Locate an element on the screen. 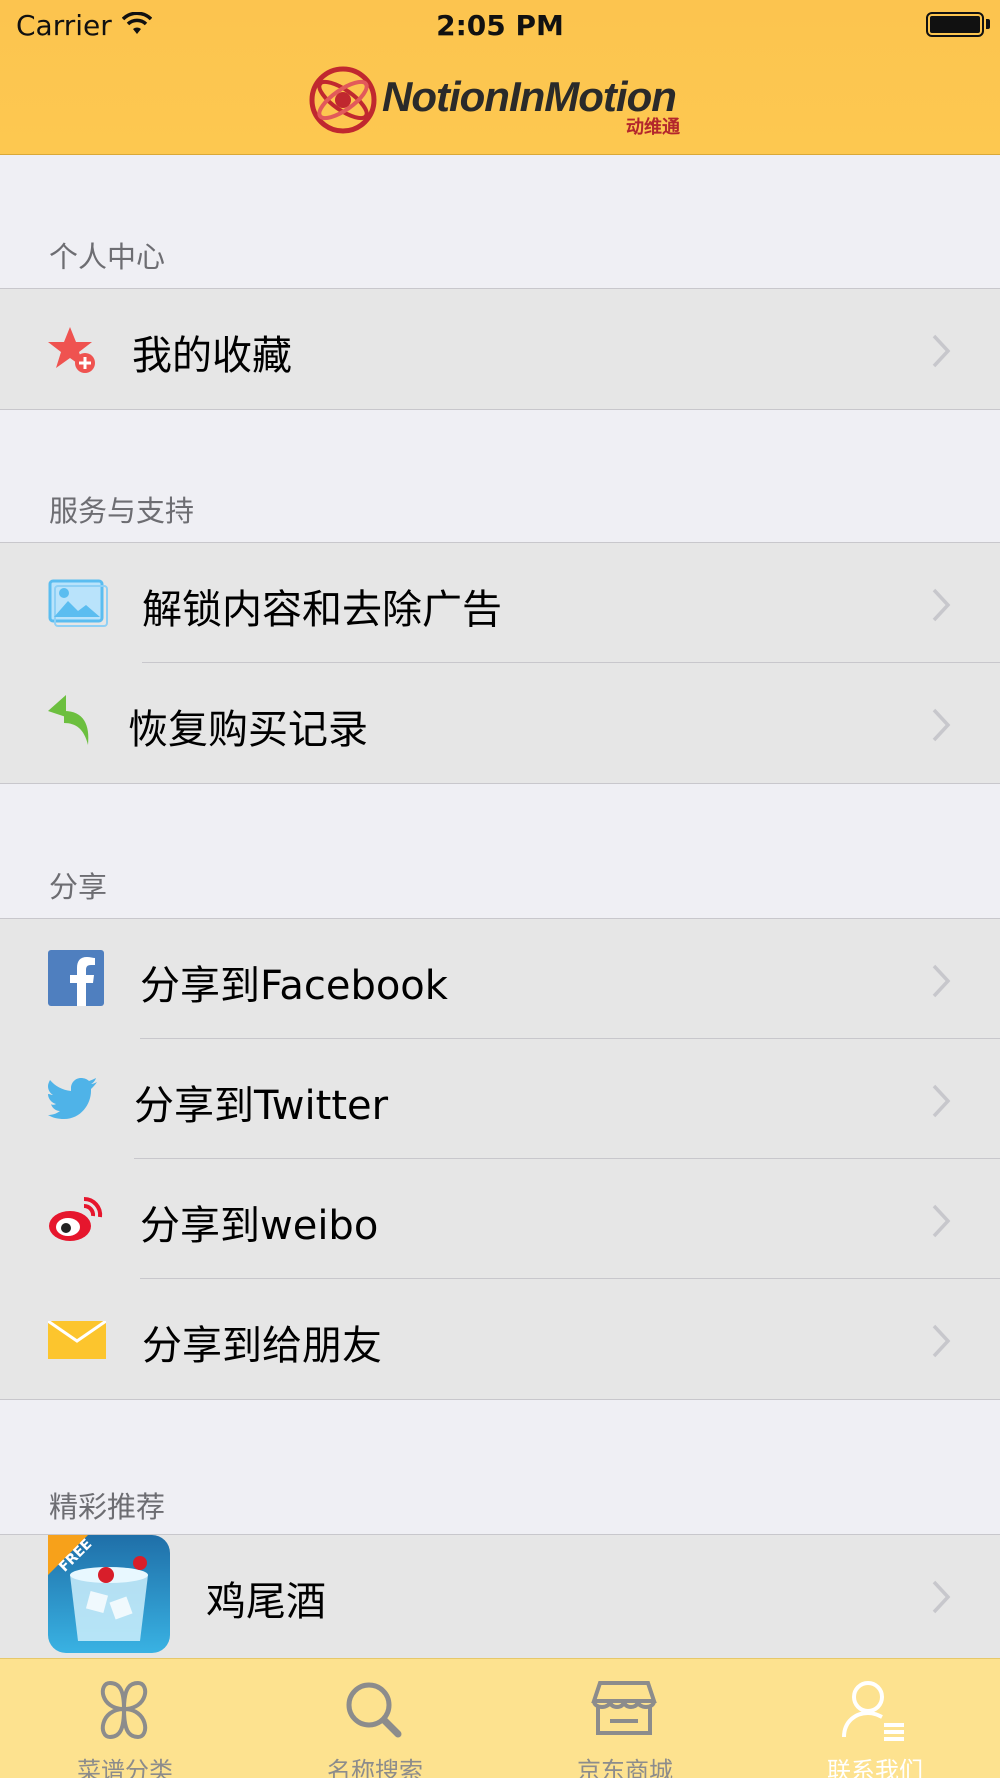 This screenshot has width=1000, height=1778. mail-icon is located at coordinates (77, 1341).